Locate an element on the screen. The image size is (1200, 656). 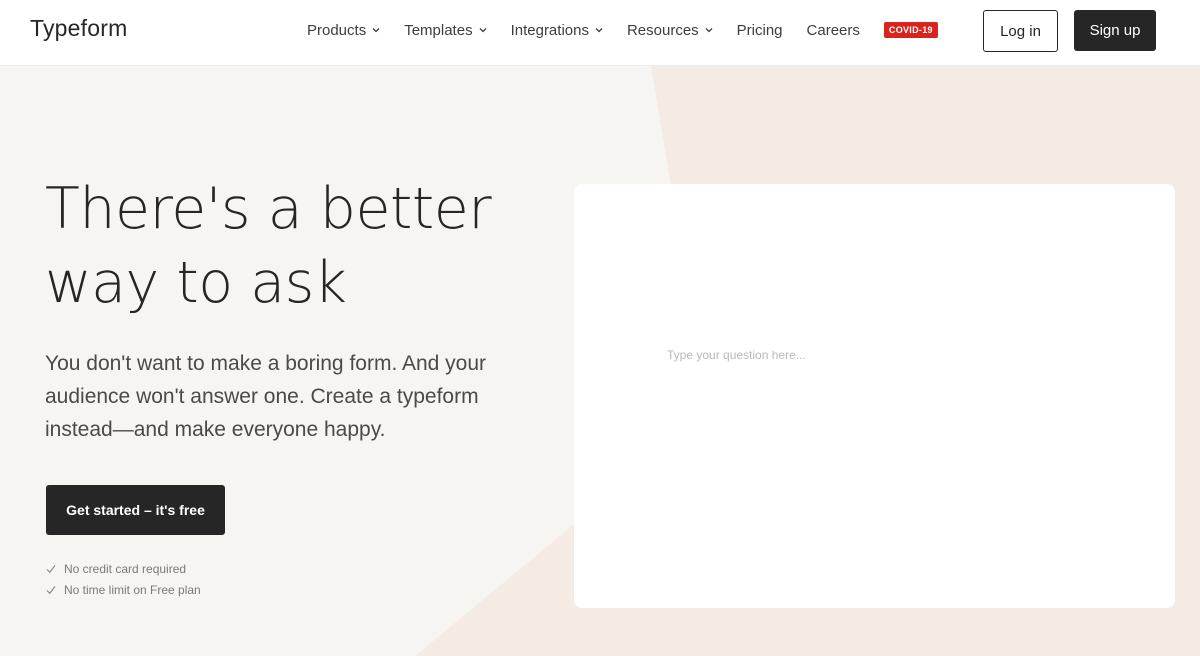
typeform-logo: Typeform is located at coordinates (78, 28).